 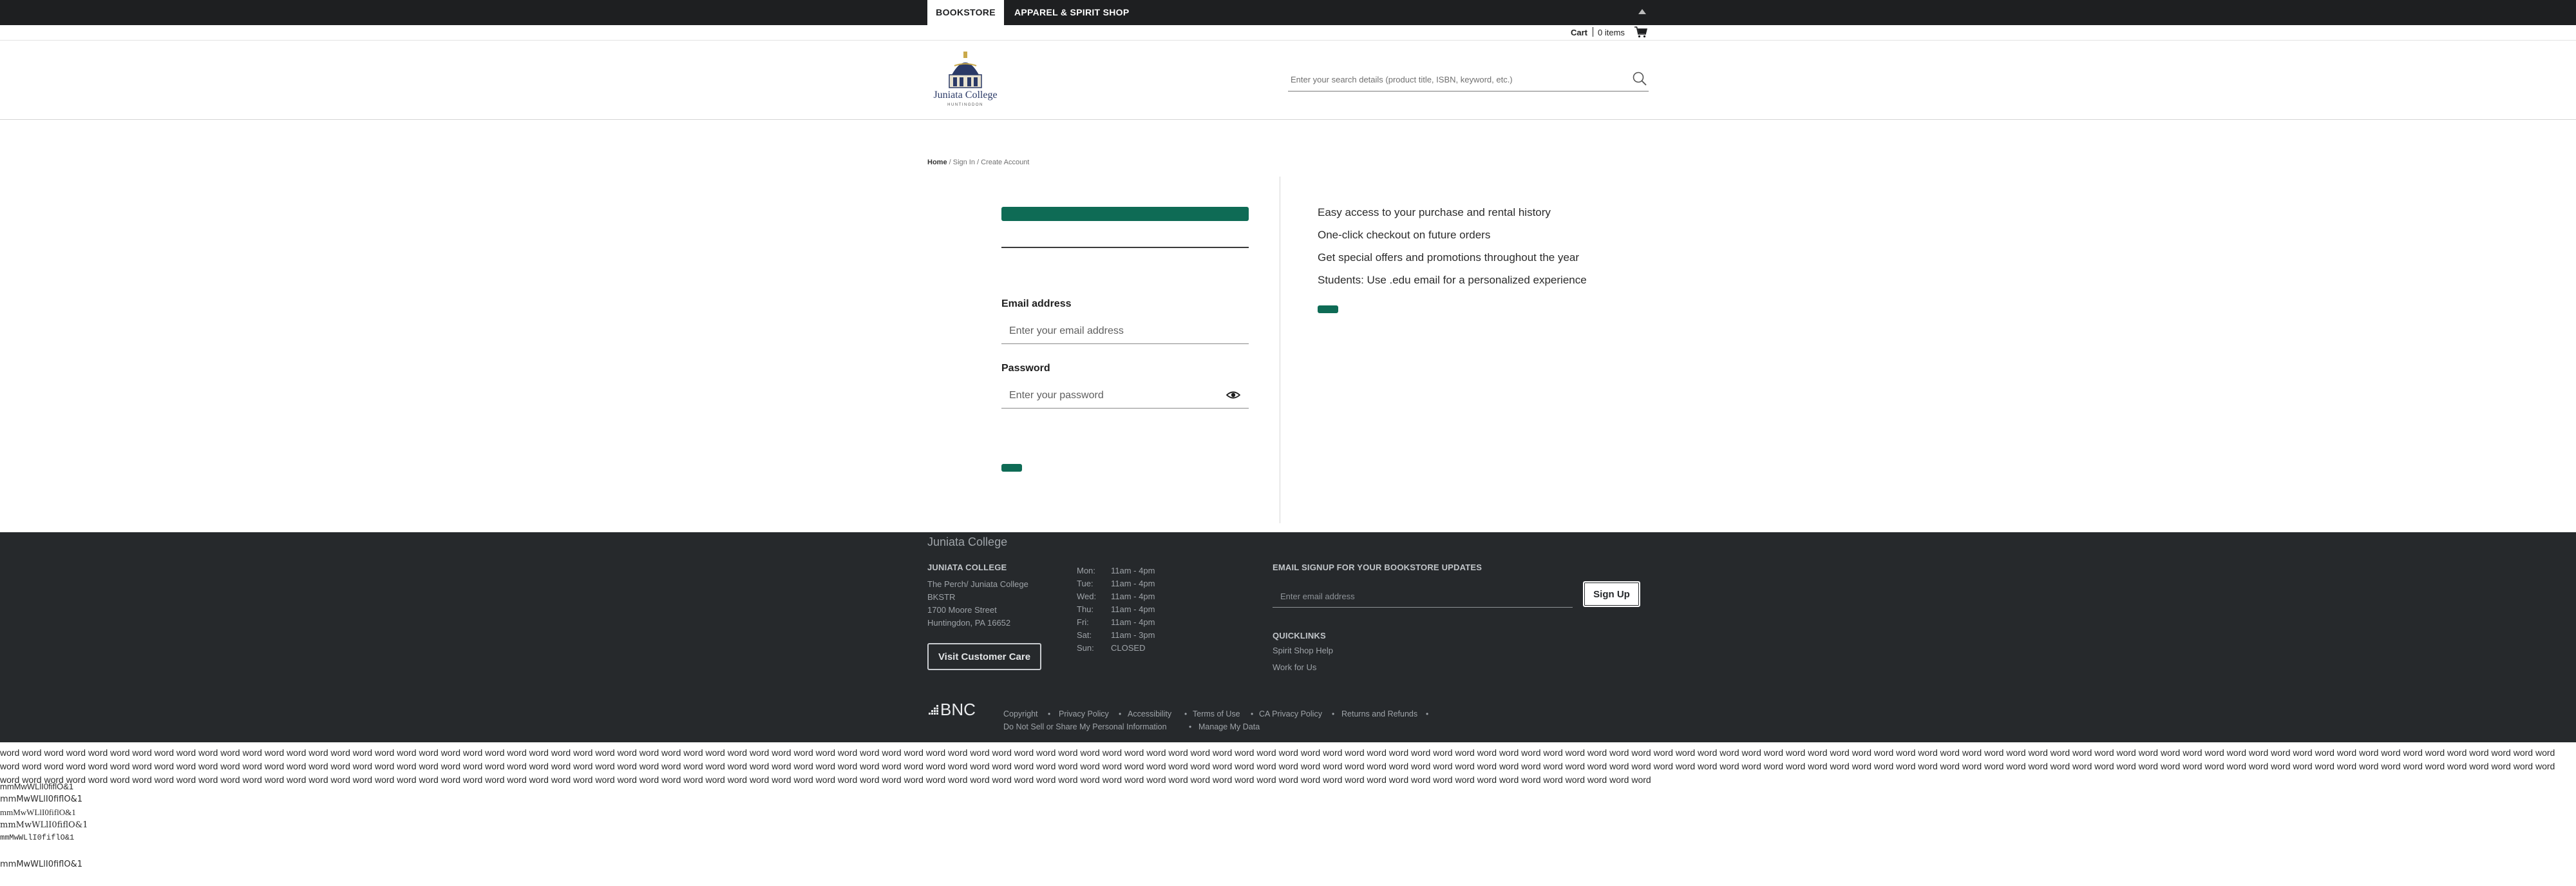 What do you see at coordinates (1229, 726) in the screenshot?
I see `link-manage-my-data: Manage My Data` at bounding box center [1229, 726].